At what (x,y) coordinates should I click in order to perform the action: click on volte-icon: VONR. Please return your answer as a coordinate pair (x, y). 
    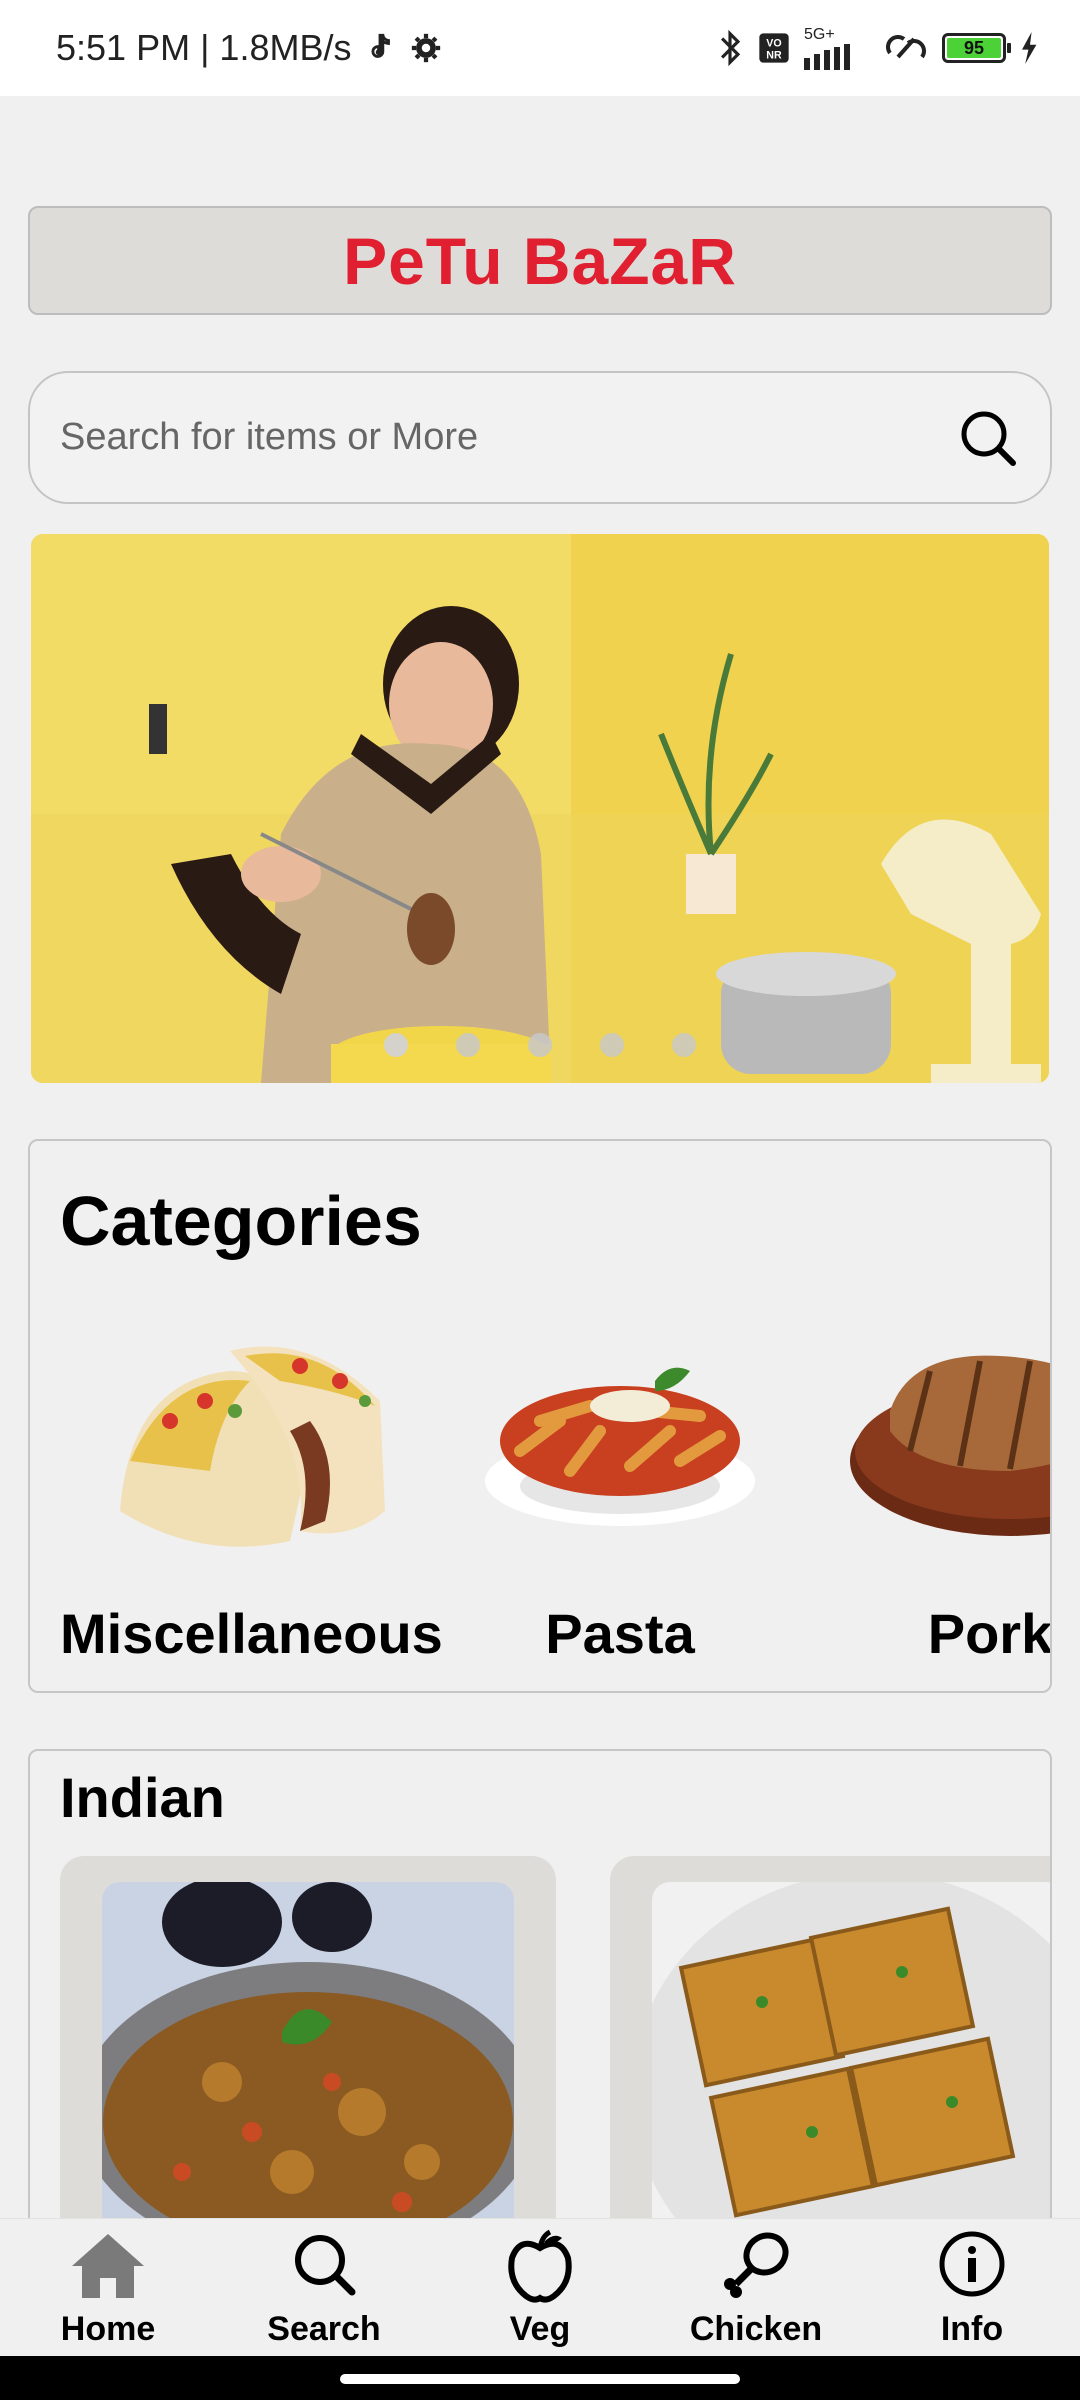
    Looking at the image, I should click on (774, 48).